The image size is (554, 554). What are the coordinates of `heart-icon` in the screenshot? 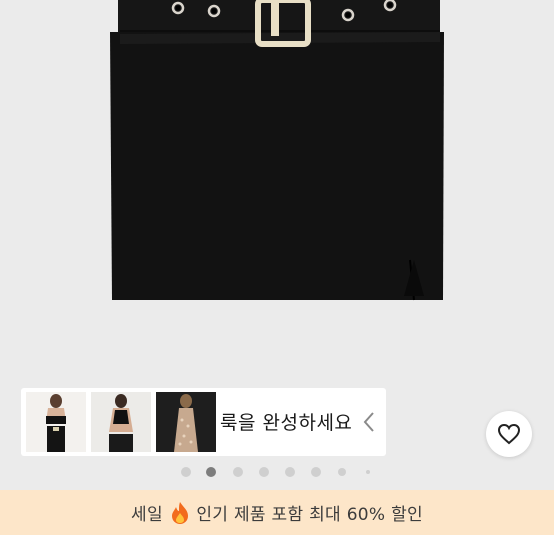 It's located at (509, 434).